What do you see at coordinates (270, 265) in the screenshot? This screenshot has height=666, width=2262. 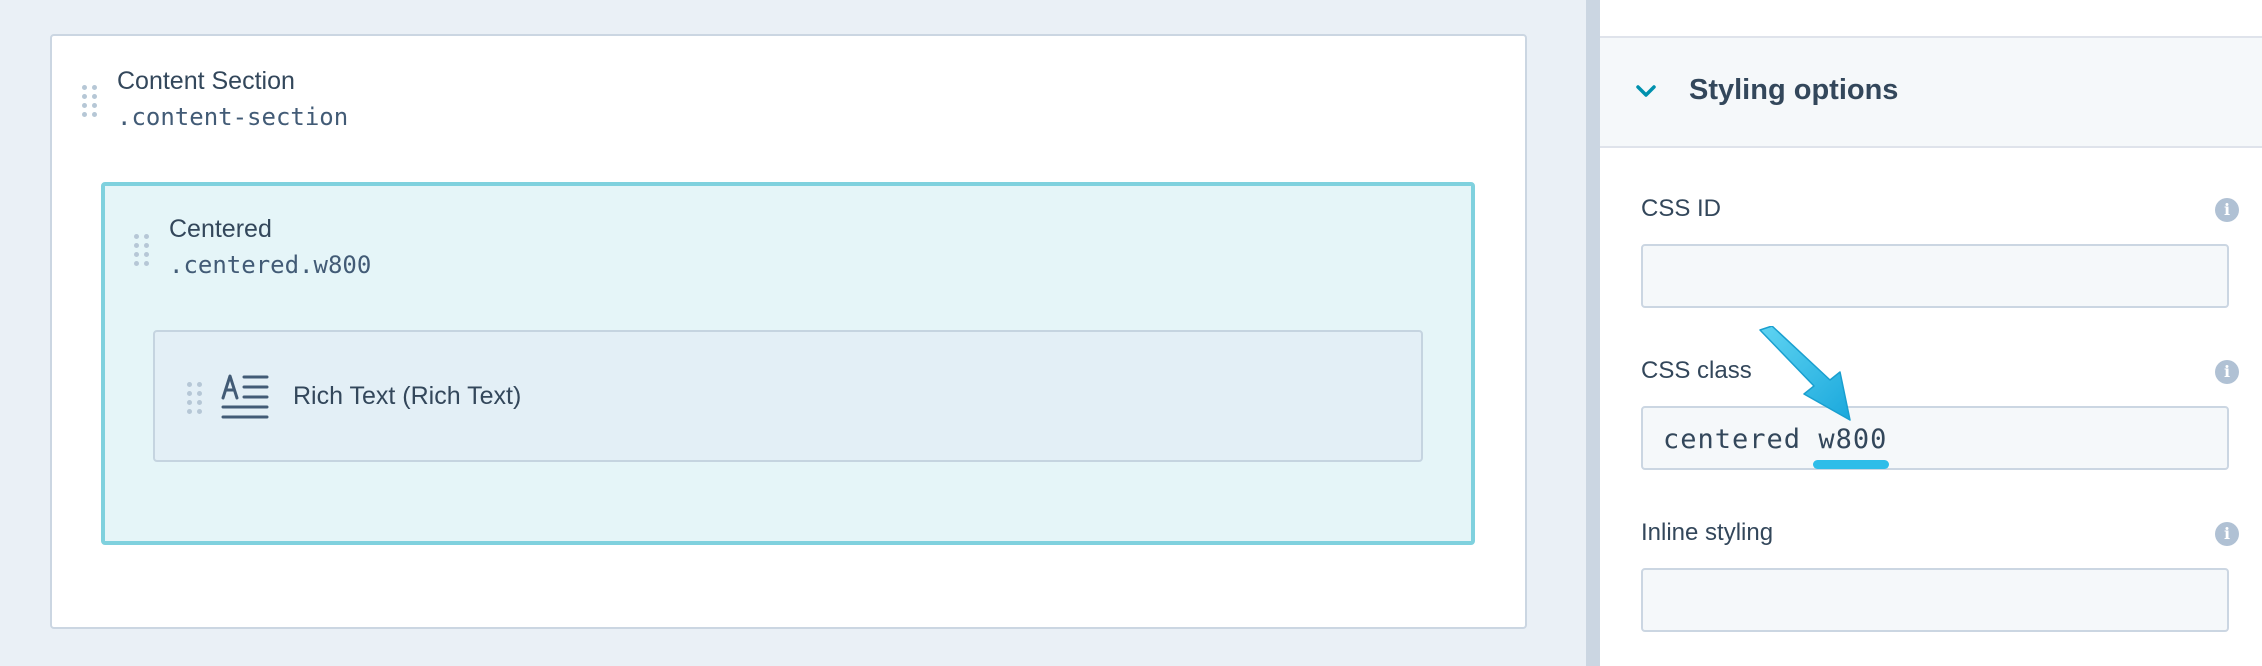 I see `centered-class: .centered.w800` at bounding box center [270, 265].